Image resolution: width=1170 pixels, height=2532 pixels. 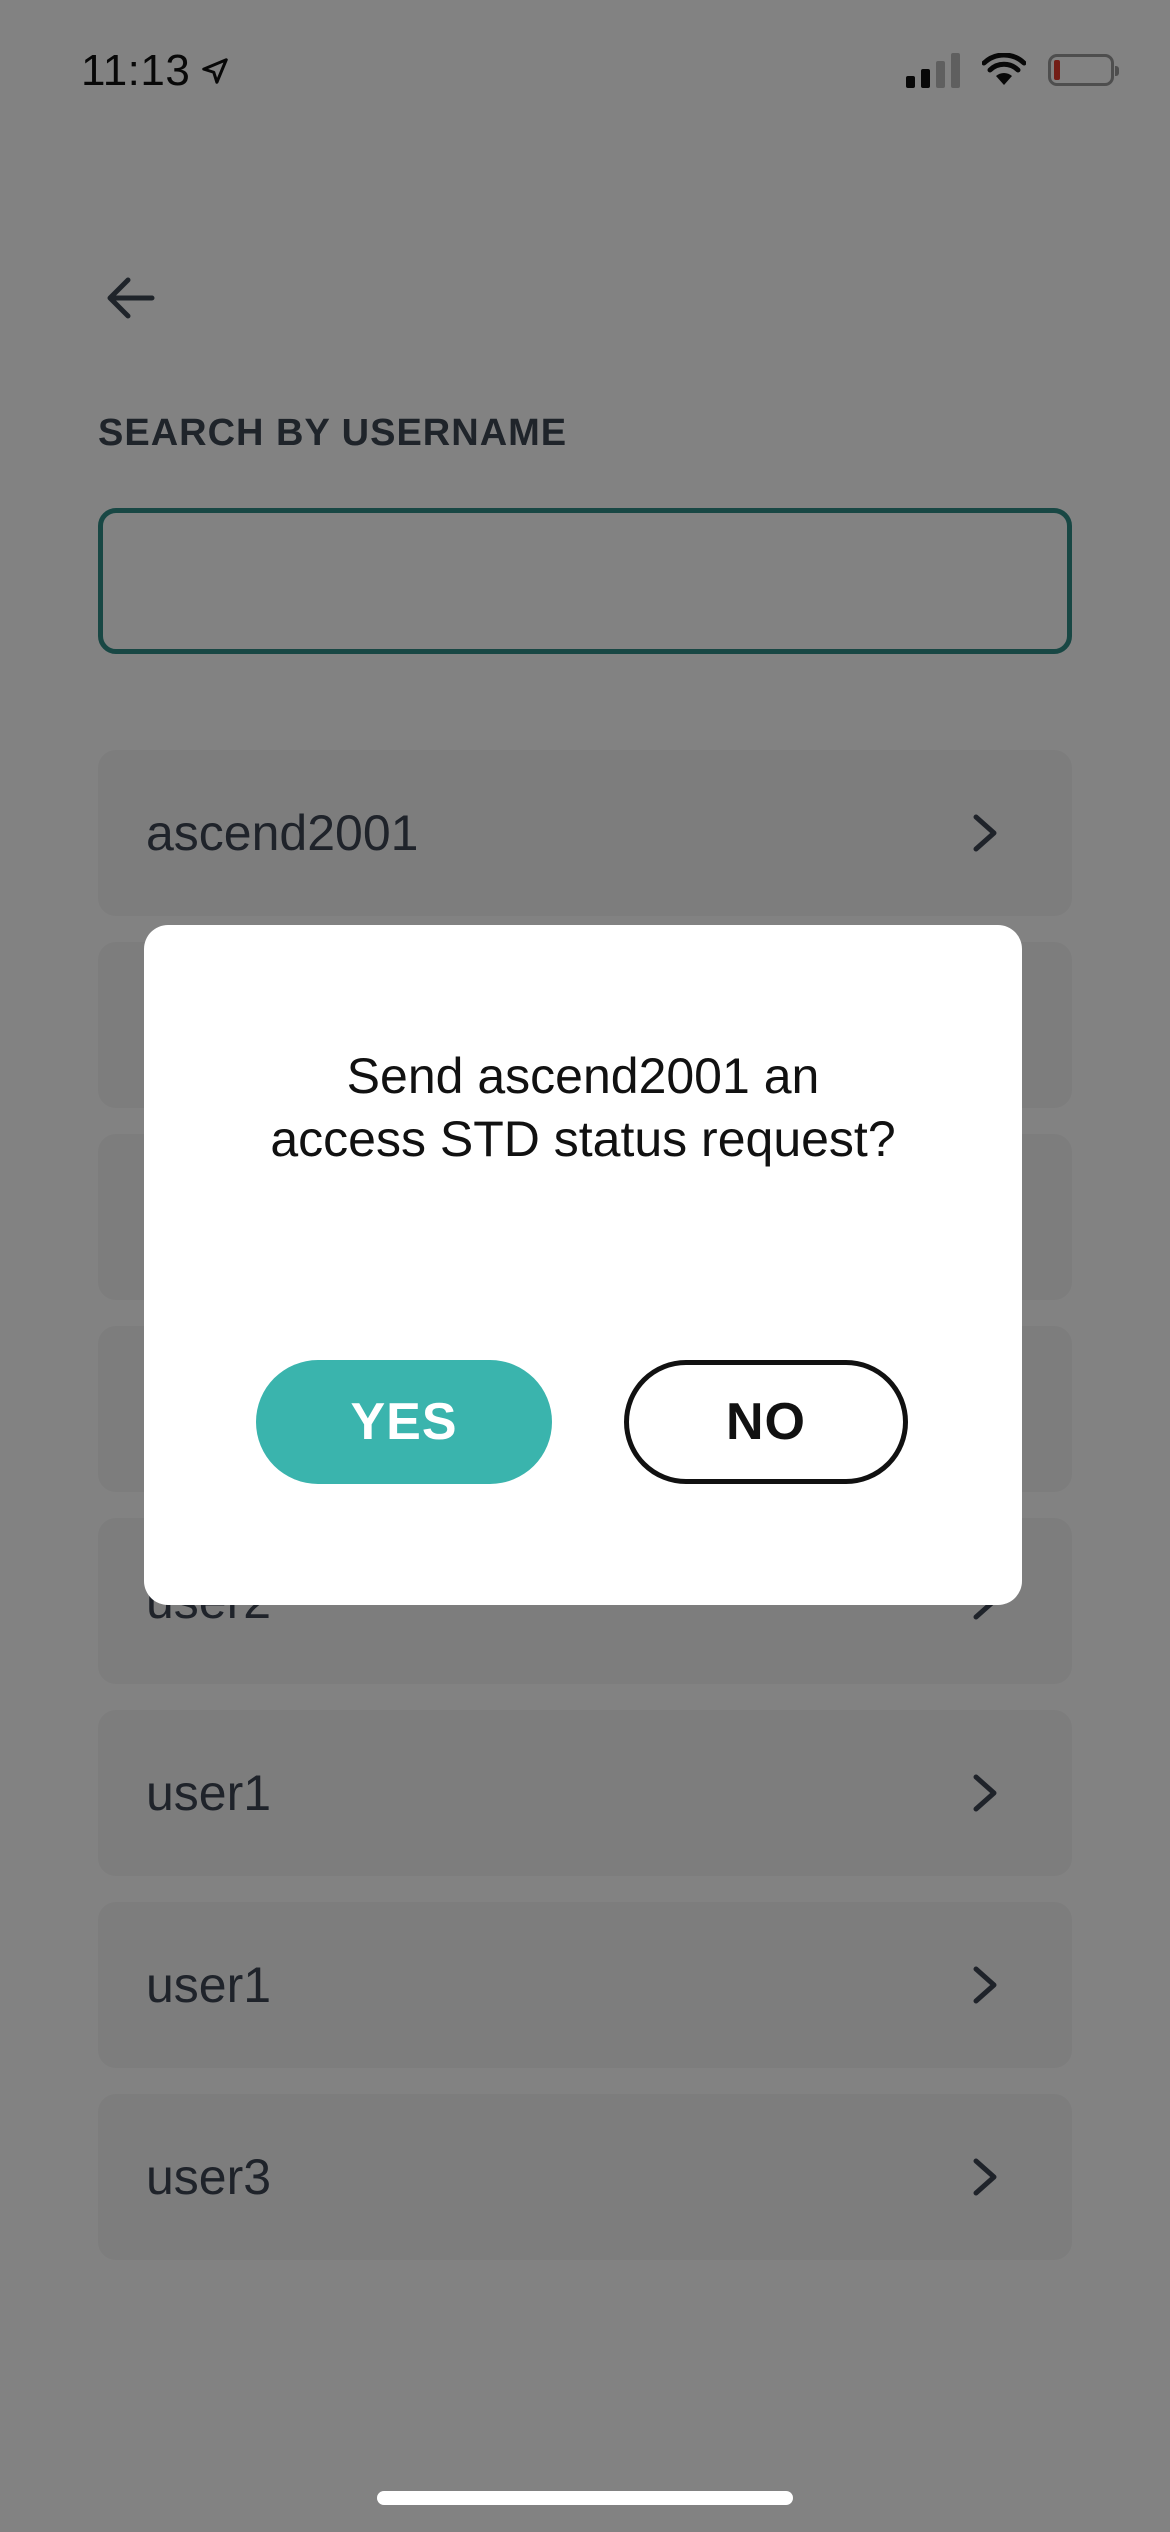 I want to click on yes-button: YES, so click(x=404, y=1422).